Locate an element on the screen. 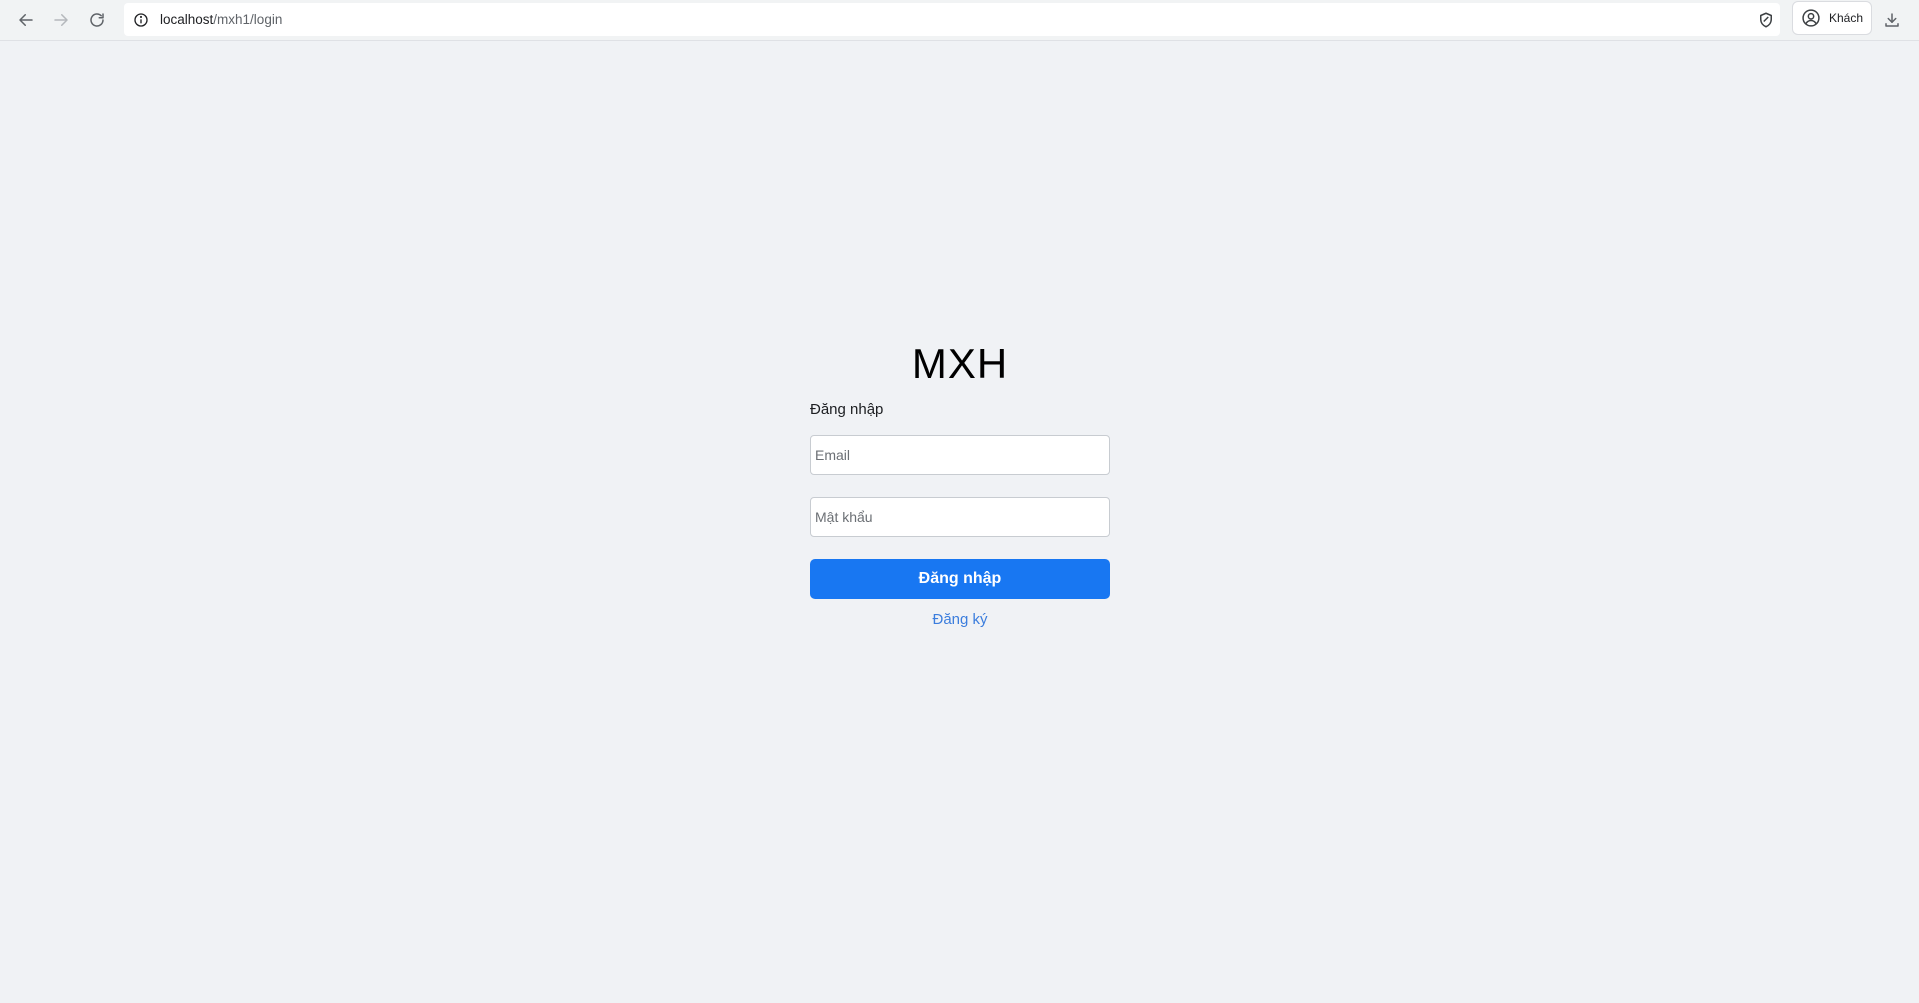 The image size is (1919, 1003). form-title: Đăng nhập is located at coordinates (847, 409).